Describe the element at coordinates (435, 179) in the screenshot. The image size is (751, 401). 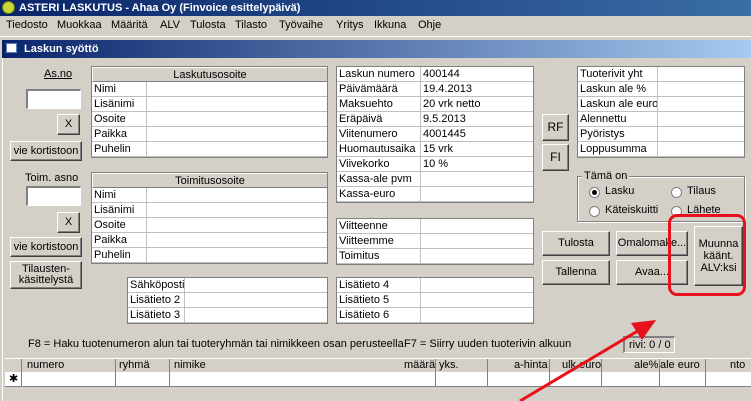
I see `table-row: Kassa-ale pvm` at that location.